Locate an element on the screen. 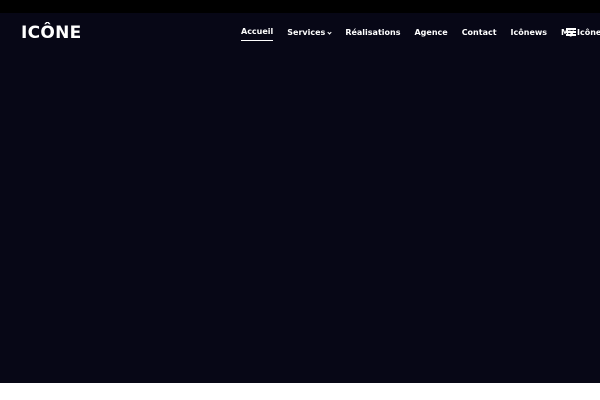 The width and height of the screenshot is (600, 400). nav-item-label: Icônews is located at coordinates (529, 32).